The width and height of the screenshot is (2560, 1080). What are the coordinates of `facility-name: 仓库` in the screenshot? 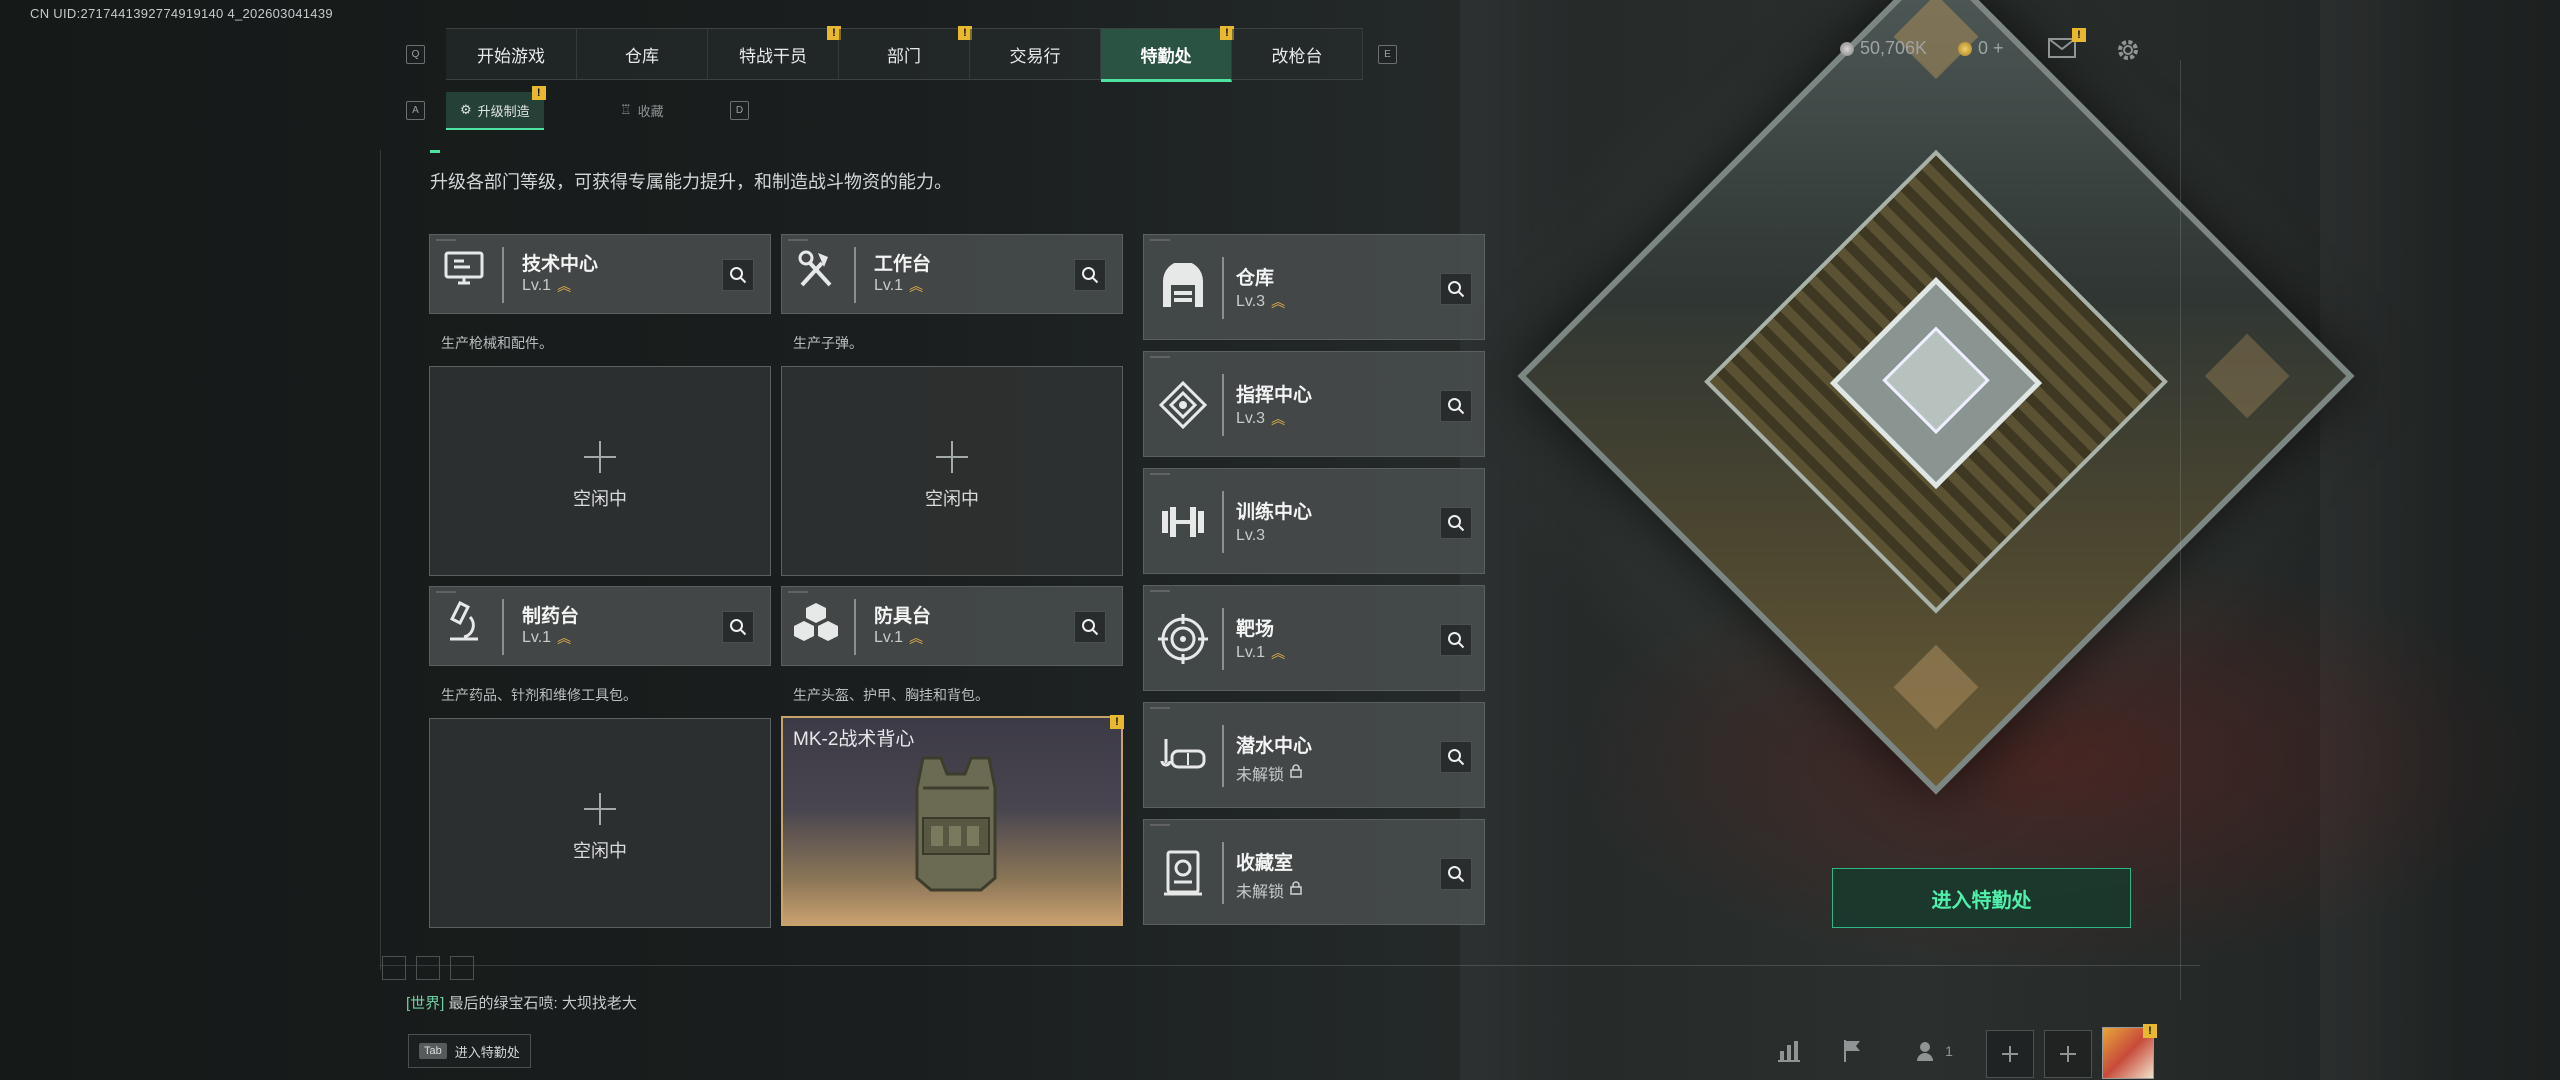 It's located at (1255, 278).